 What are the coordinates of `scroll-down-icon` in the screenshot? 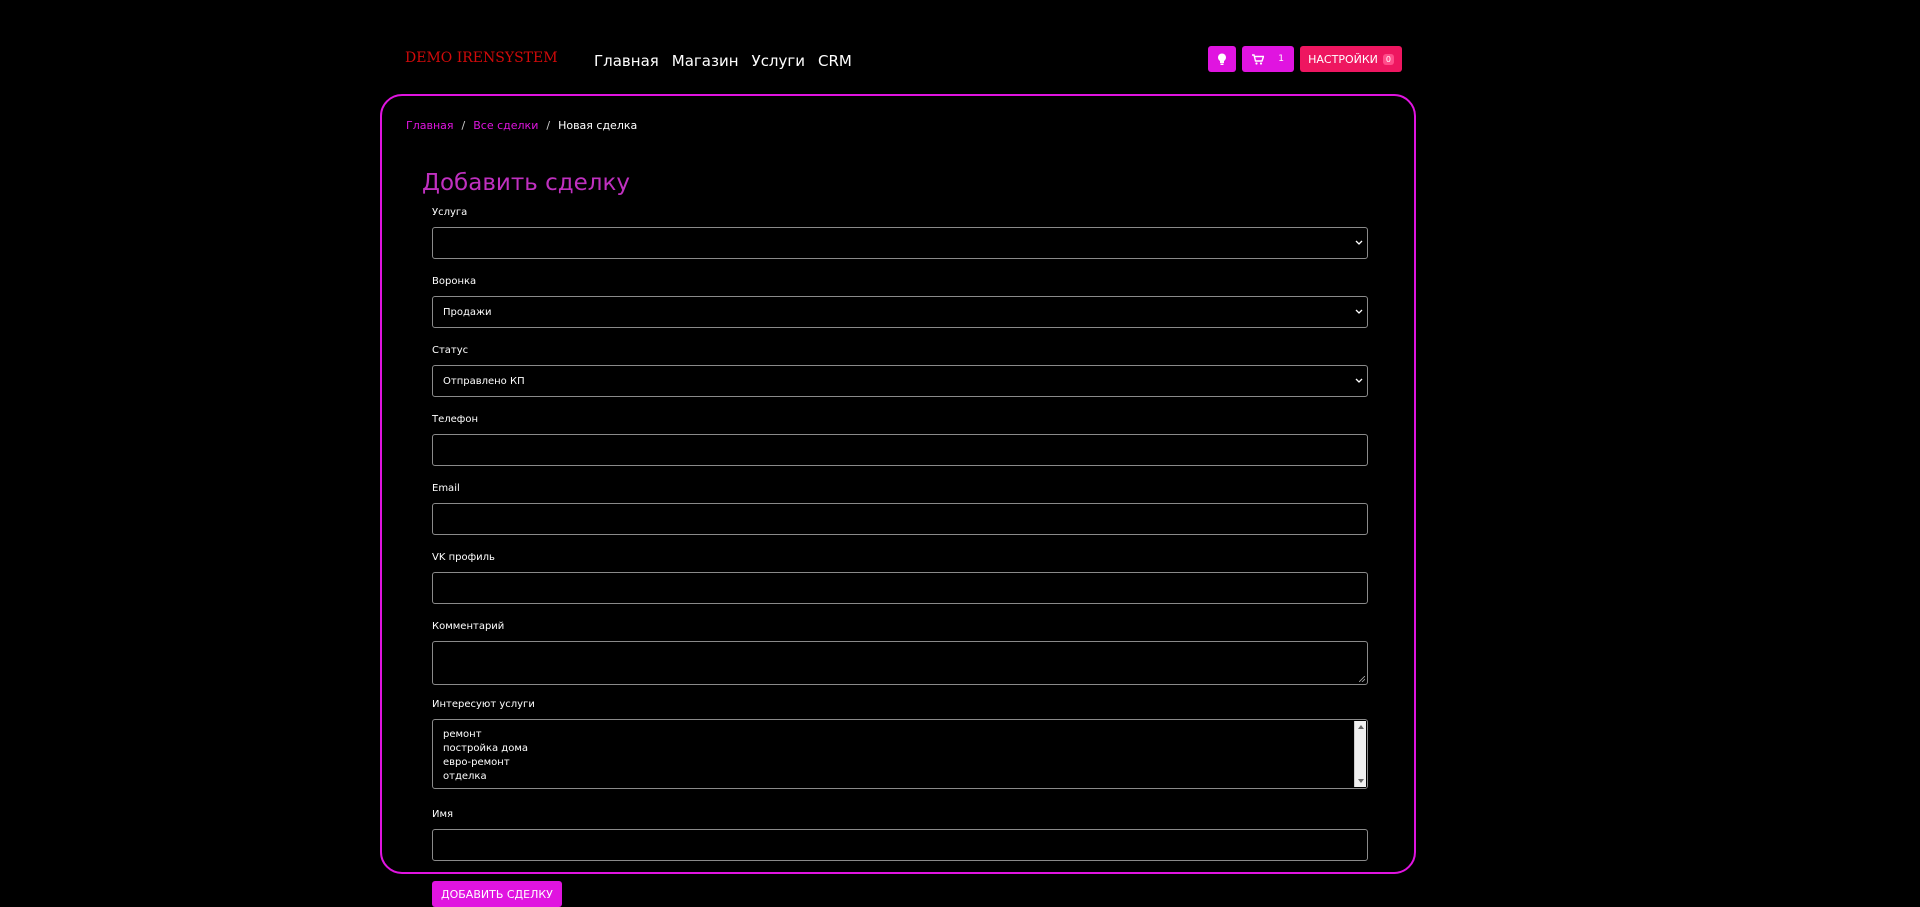 It's located at (1361, 781).